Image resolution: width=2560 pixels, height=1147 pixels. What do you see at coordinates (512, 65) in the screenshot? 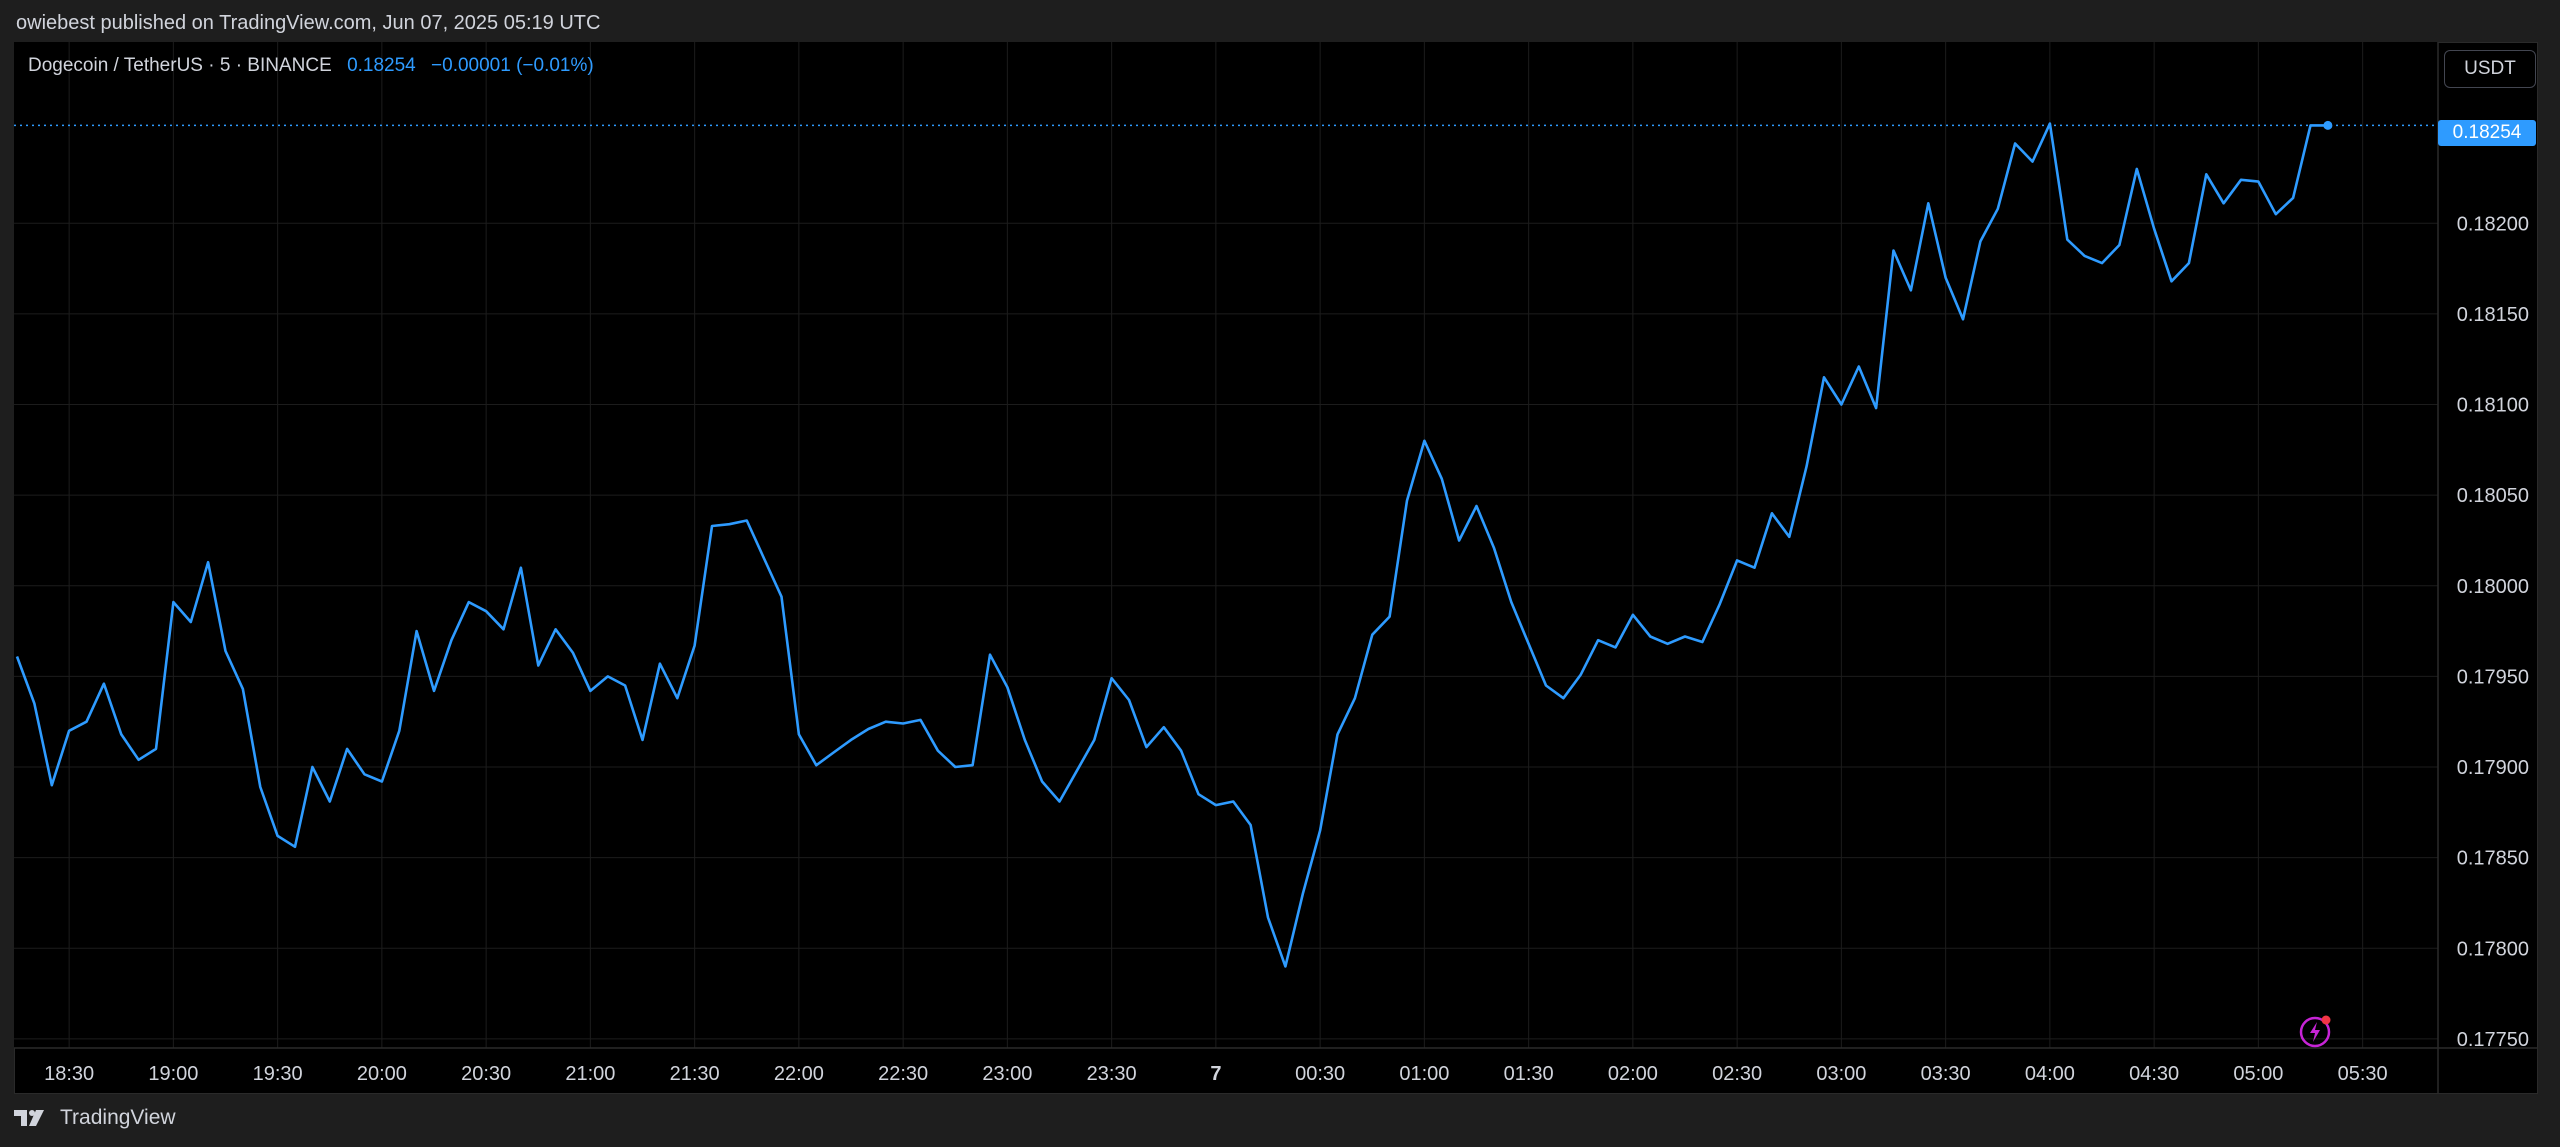
I see `legend-change: −0.00001 (−0.01%)` at bounding box center [512, 65].